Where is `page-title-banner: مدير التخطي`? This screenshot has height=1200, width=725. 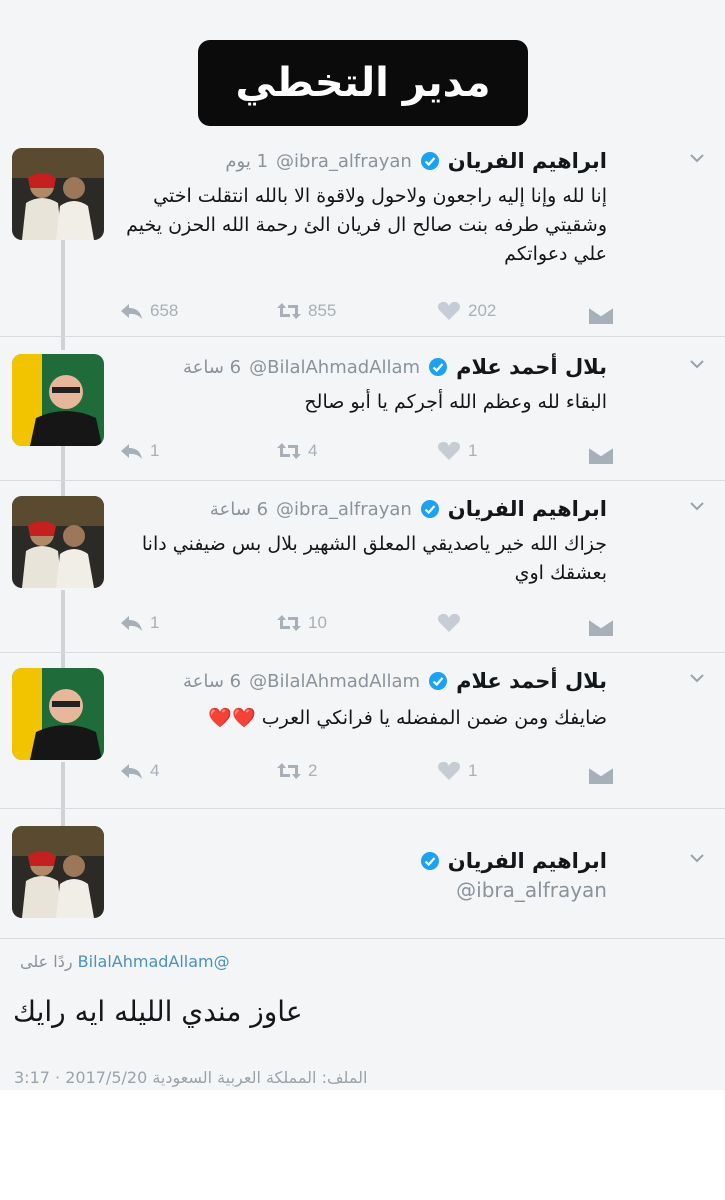 page-title-banner: مدير التخطي is located at coordinates (363, 83).